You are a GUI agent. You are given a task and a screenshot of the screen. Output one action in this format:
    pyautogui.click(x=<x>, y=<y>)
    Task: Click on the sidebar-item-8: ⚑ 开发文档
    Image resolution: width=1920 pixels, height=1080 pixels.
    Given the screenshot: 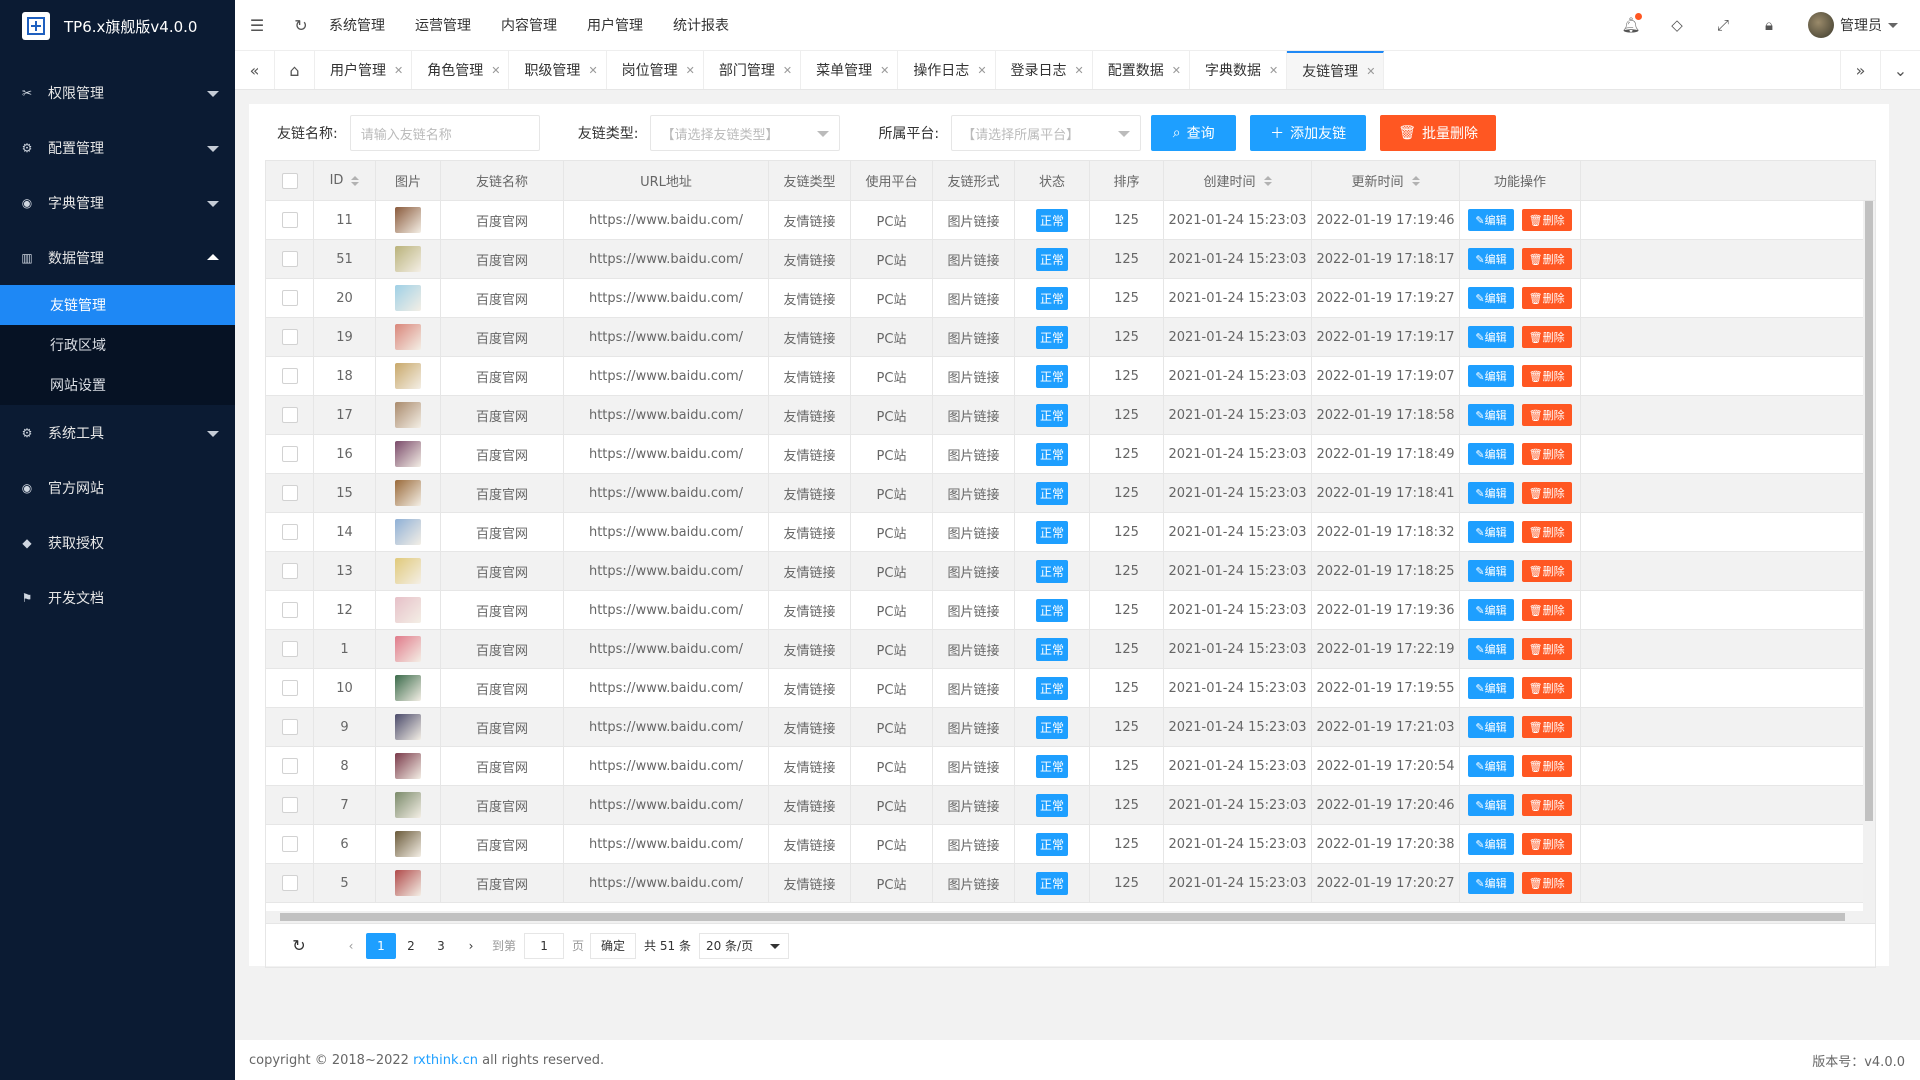 What is the action you would take?
    pyautogui.click(x=117, y=597)
    